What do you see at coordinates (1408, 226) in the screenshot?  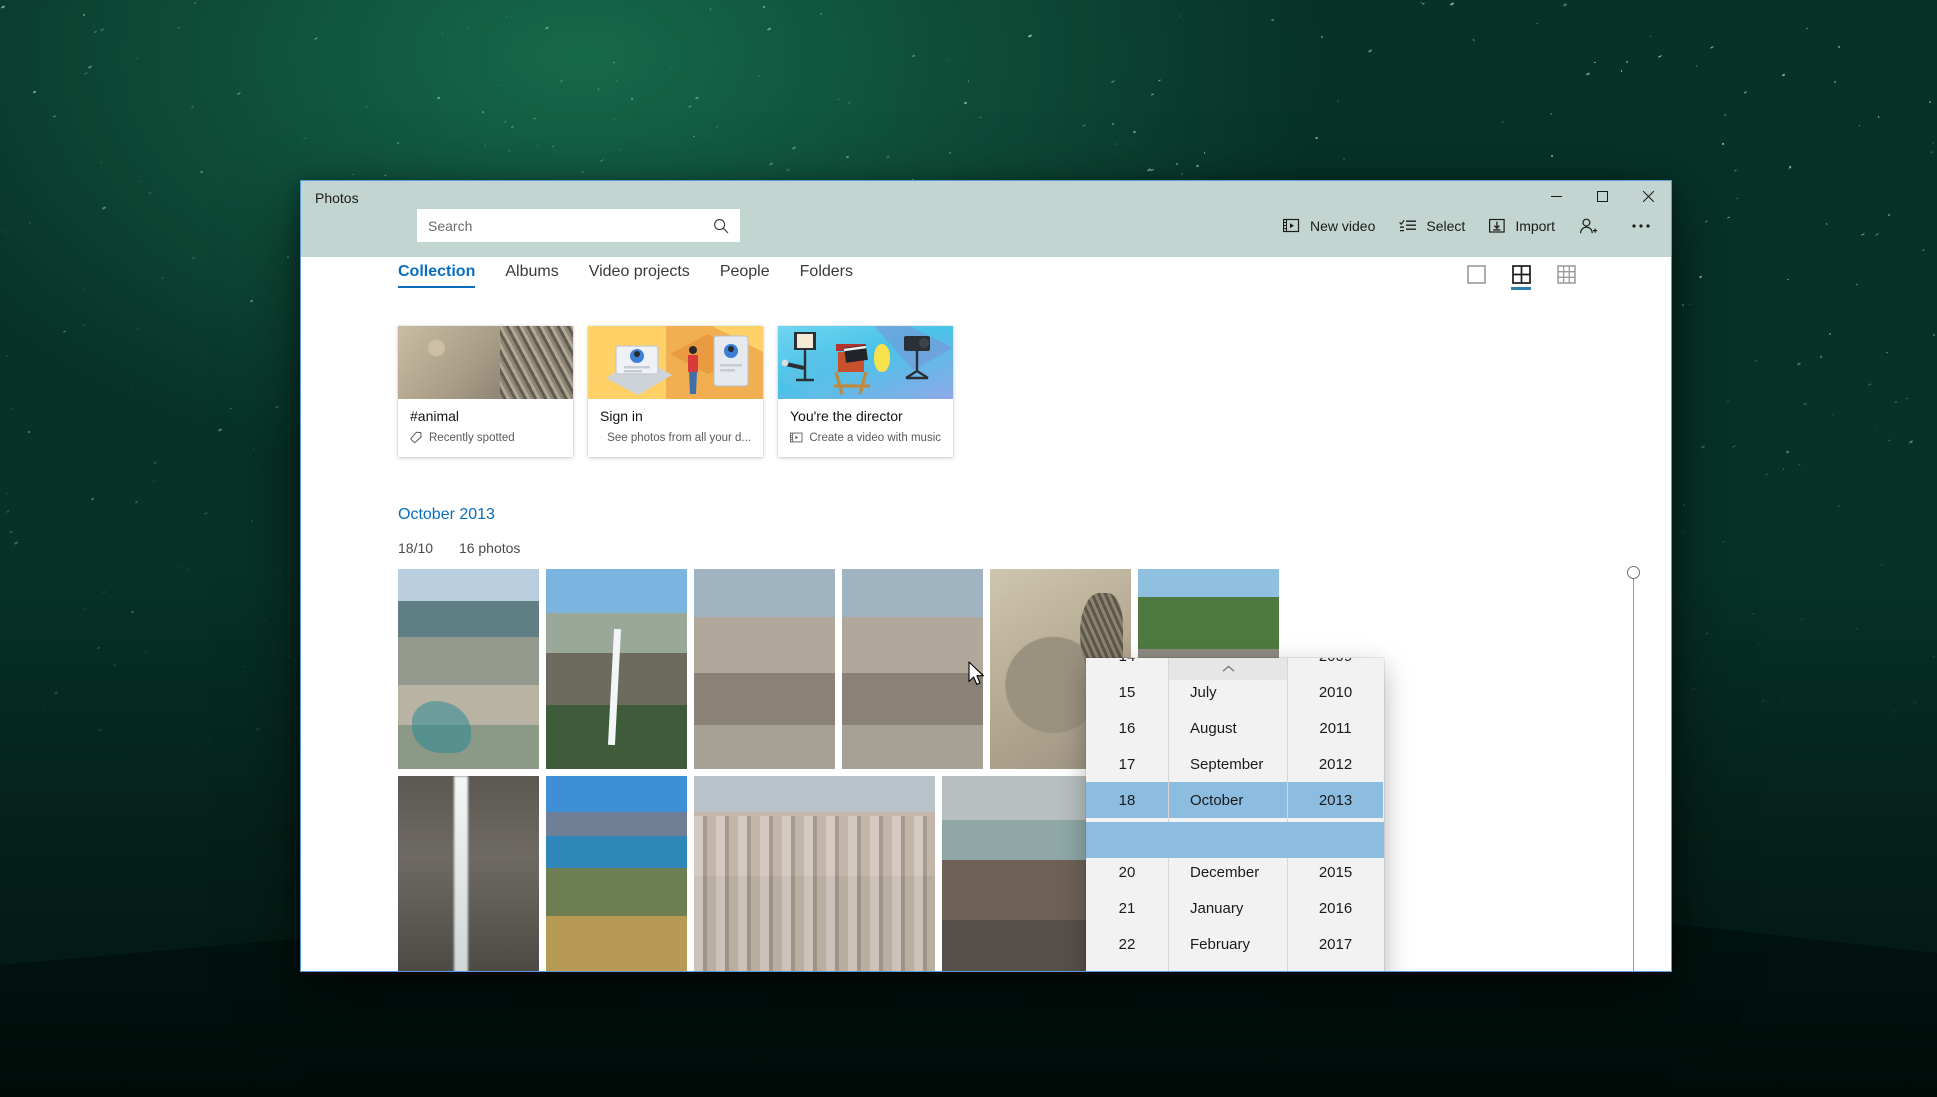 I see `select-icon` at bounding box center [1408, 226].